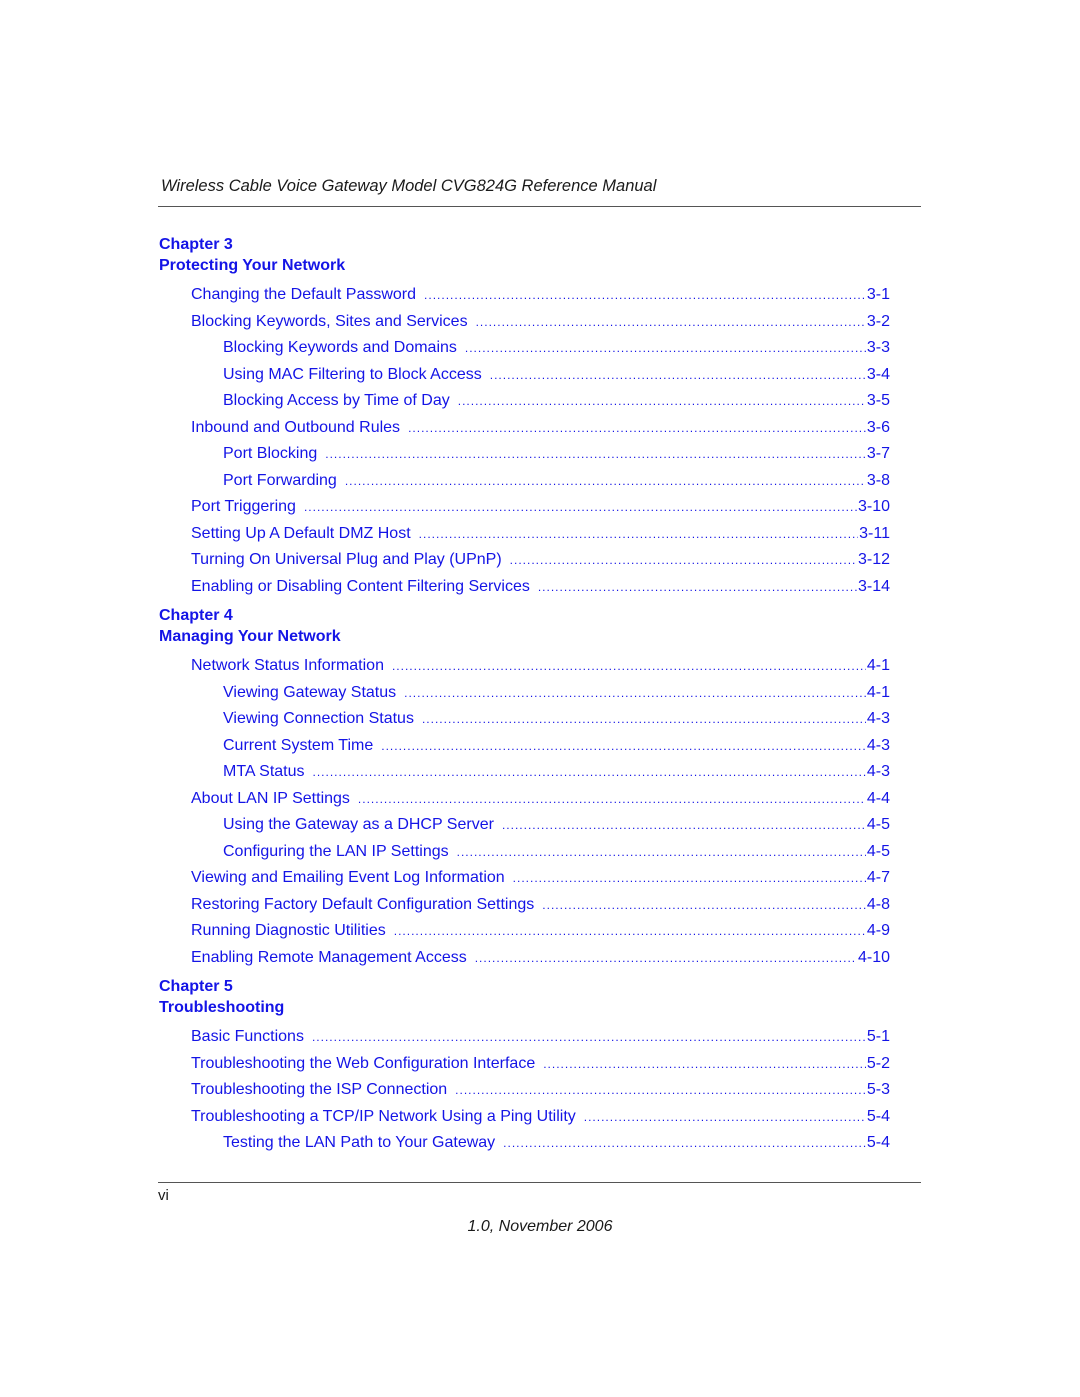 The image size is (1080, 1397). What do you see at coordinates (524, 295) in the screenshot?
I see `toc-entry: Changing the Default Password 3-1` at bounding box center [524, 295].